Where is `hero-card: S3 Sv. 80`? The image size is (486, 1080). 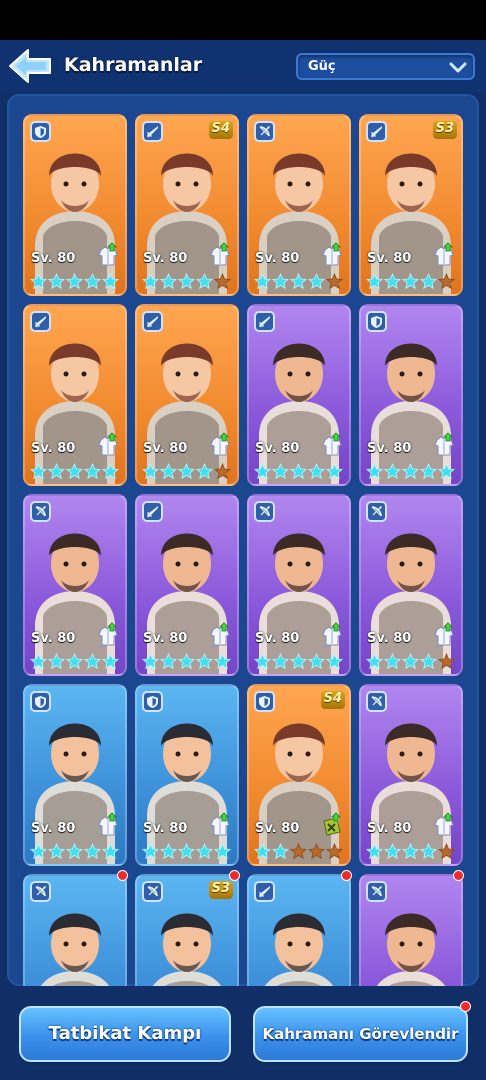
hero-card: S3 Sv. 80 is located at coordinates (411, 205).